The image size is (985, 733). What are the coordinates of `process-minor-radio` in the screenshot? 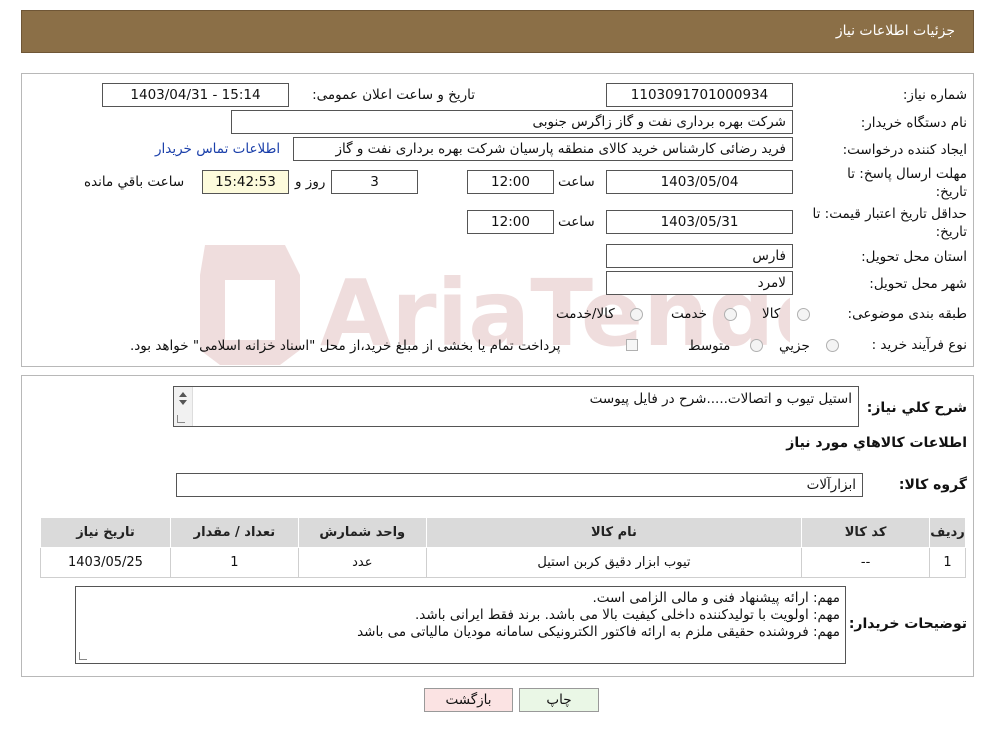 It's located at (832, 345).